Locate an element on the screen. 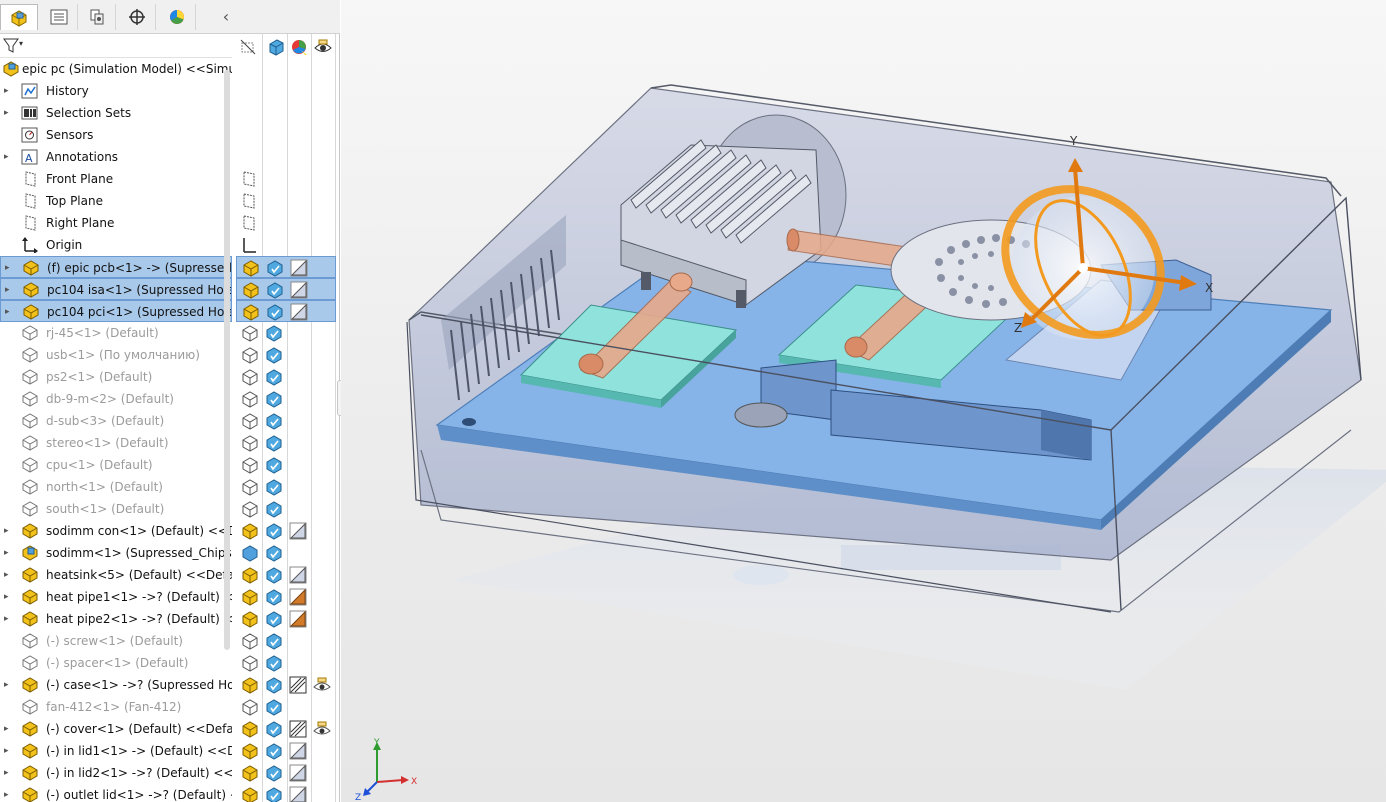 This screenshot has height=802, width=1386. tree-item: db-9-m<2> (Default) is located at coordinates (116, 399).